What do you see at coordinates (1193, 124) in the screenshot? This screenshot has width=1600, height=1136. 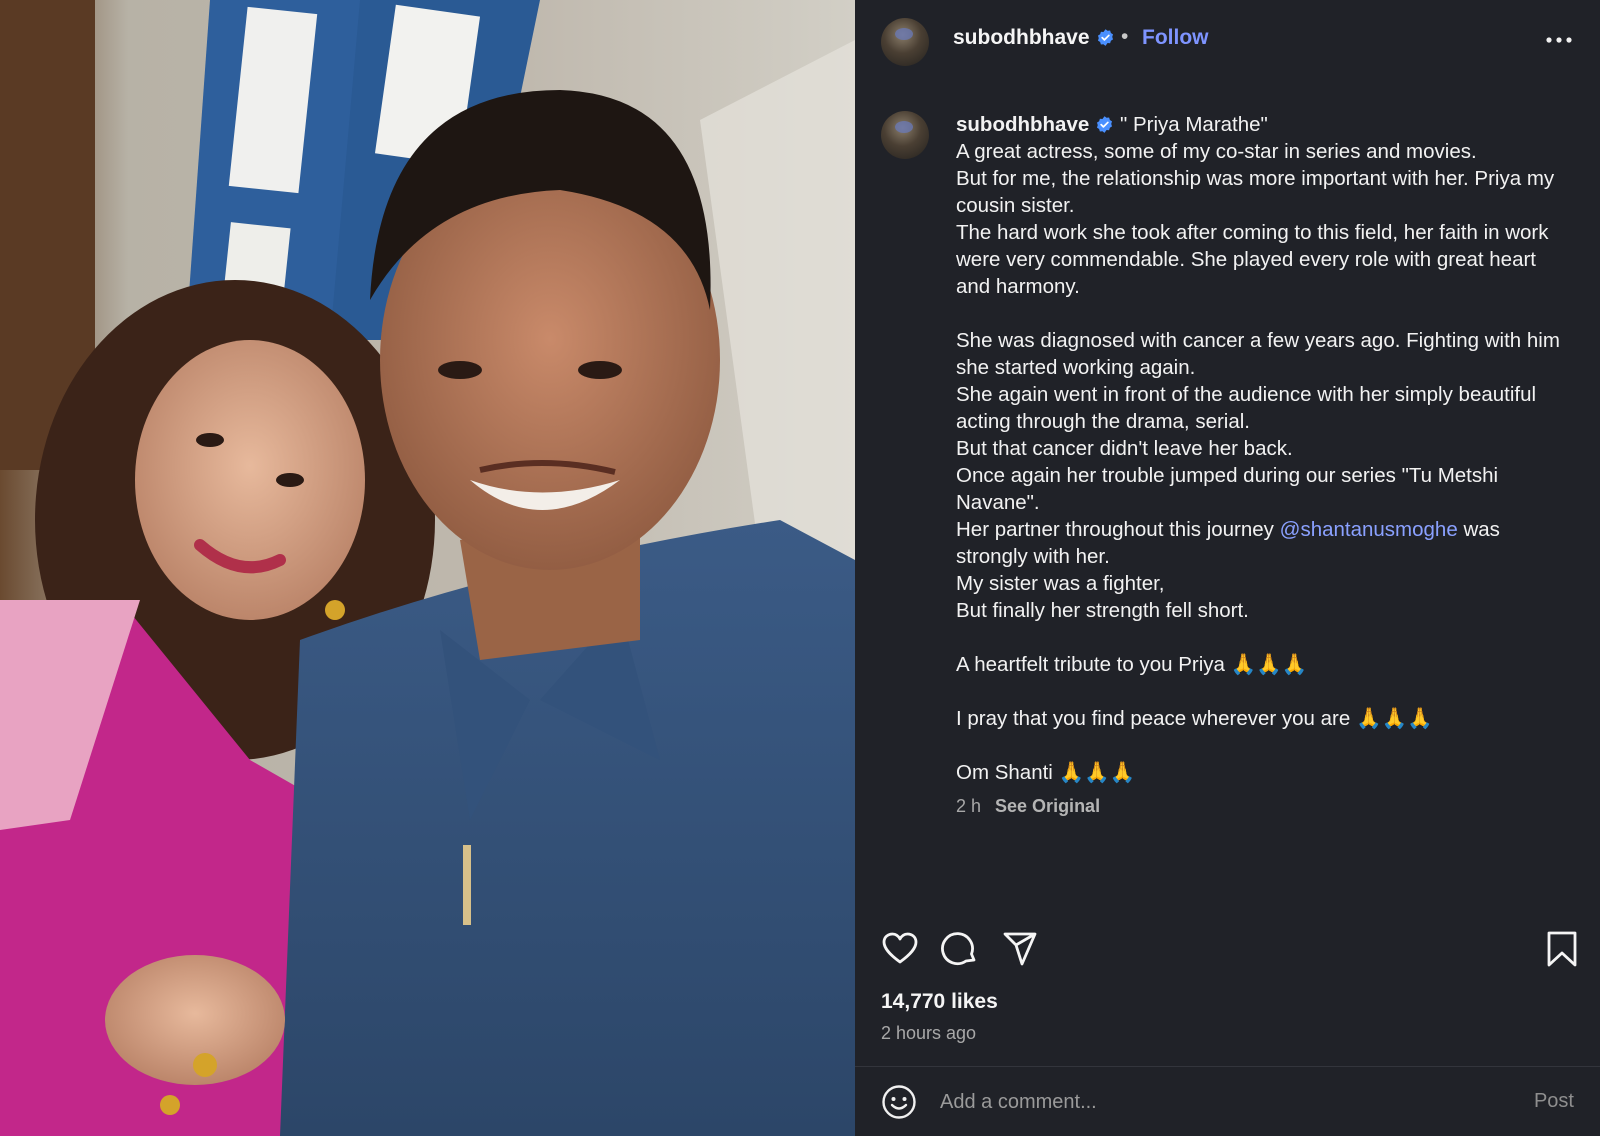 I see `caption-line: " Priya Marathe"` at bounding box center [1193, 124].